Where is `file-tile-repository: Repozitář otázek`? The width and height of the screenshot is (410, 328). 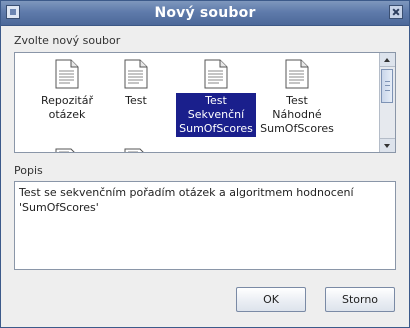 file-tile-repository: Repozitář otázek is located at coordinates (67, 91).